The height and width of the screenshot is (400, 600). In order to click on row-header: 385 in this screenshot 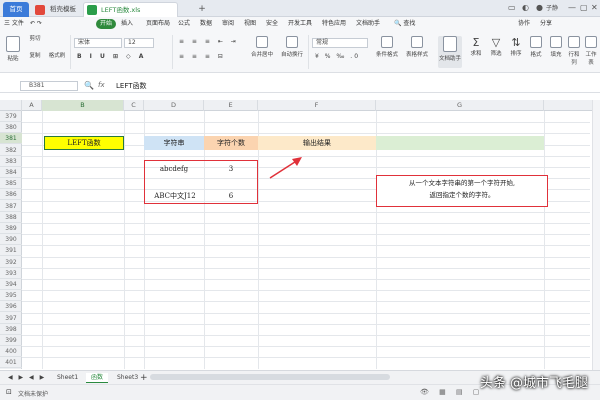, I will do `click(11, 184)`.